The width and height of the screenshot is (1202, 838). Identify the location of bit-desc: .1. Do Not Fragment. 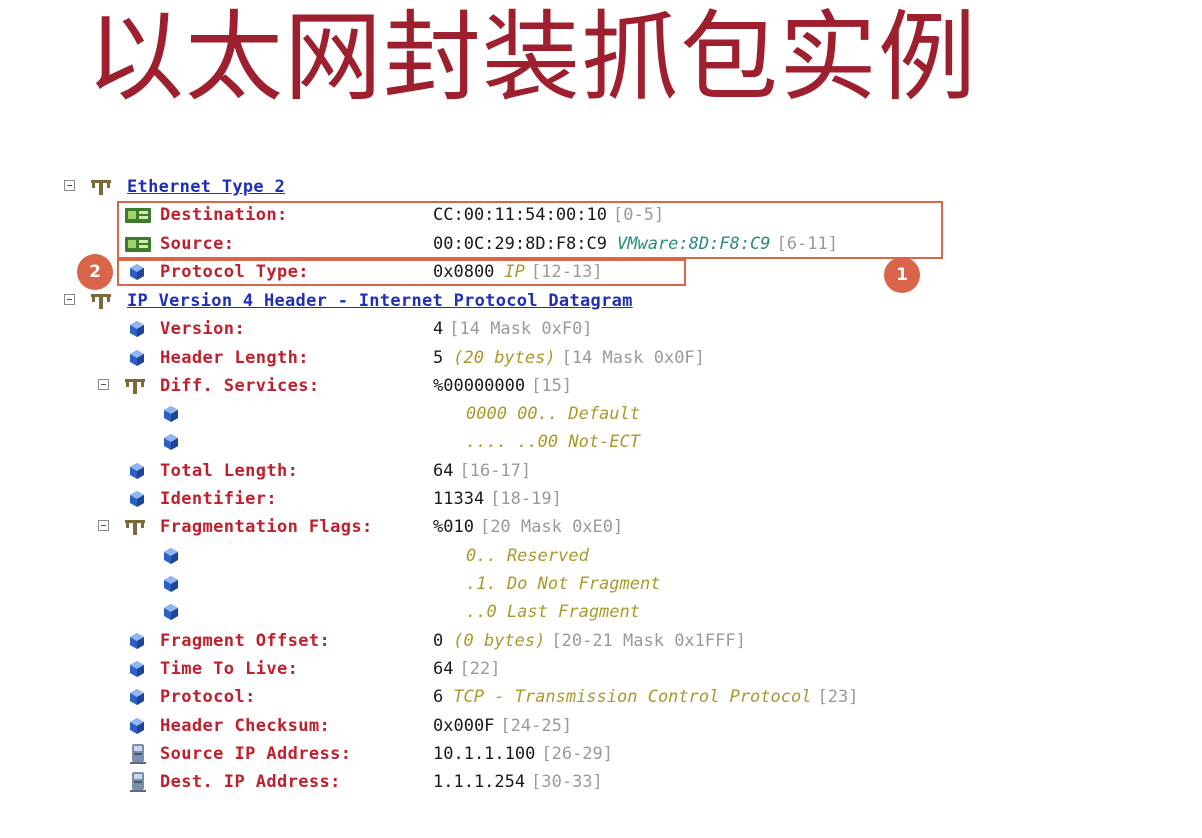
(563, 584).